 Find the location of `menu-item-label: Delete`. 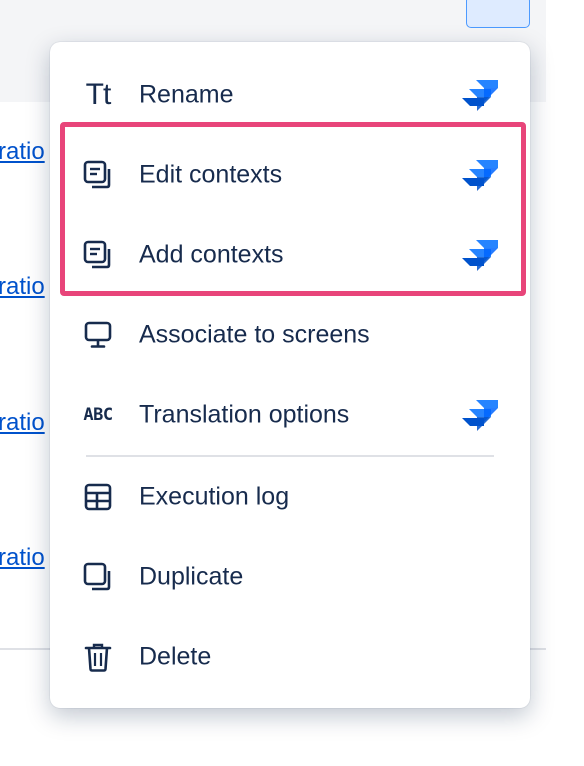

menu-item-label: Delete is located at coordinates (175, 656).